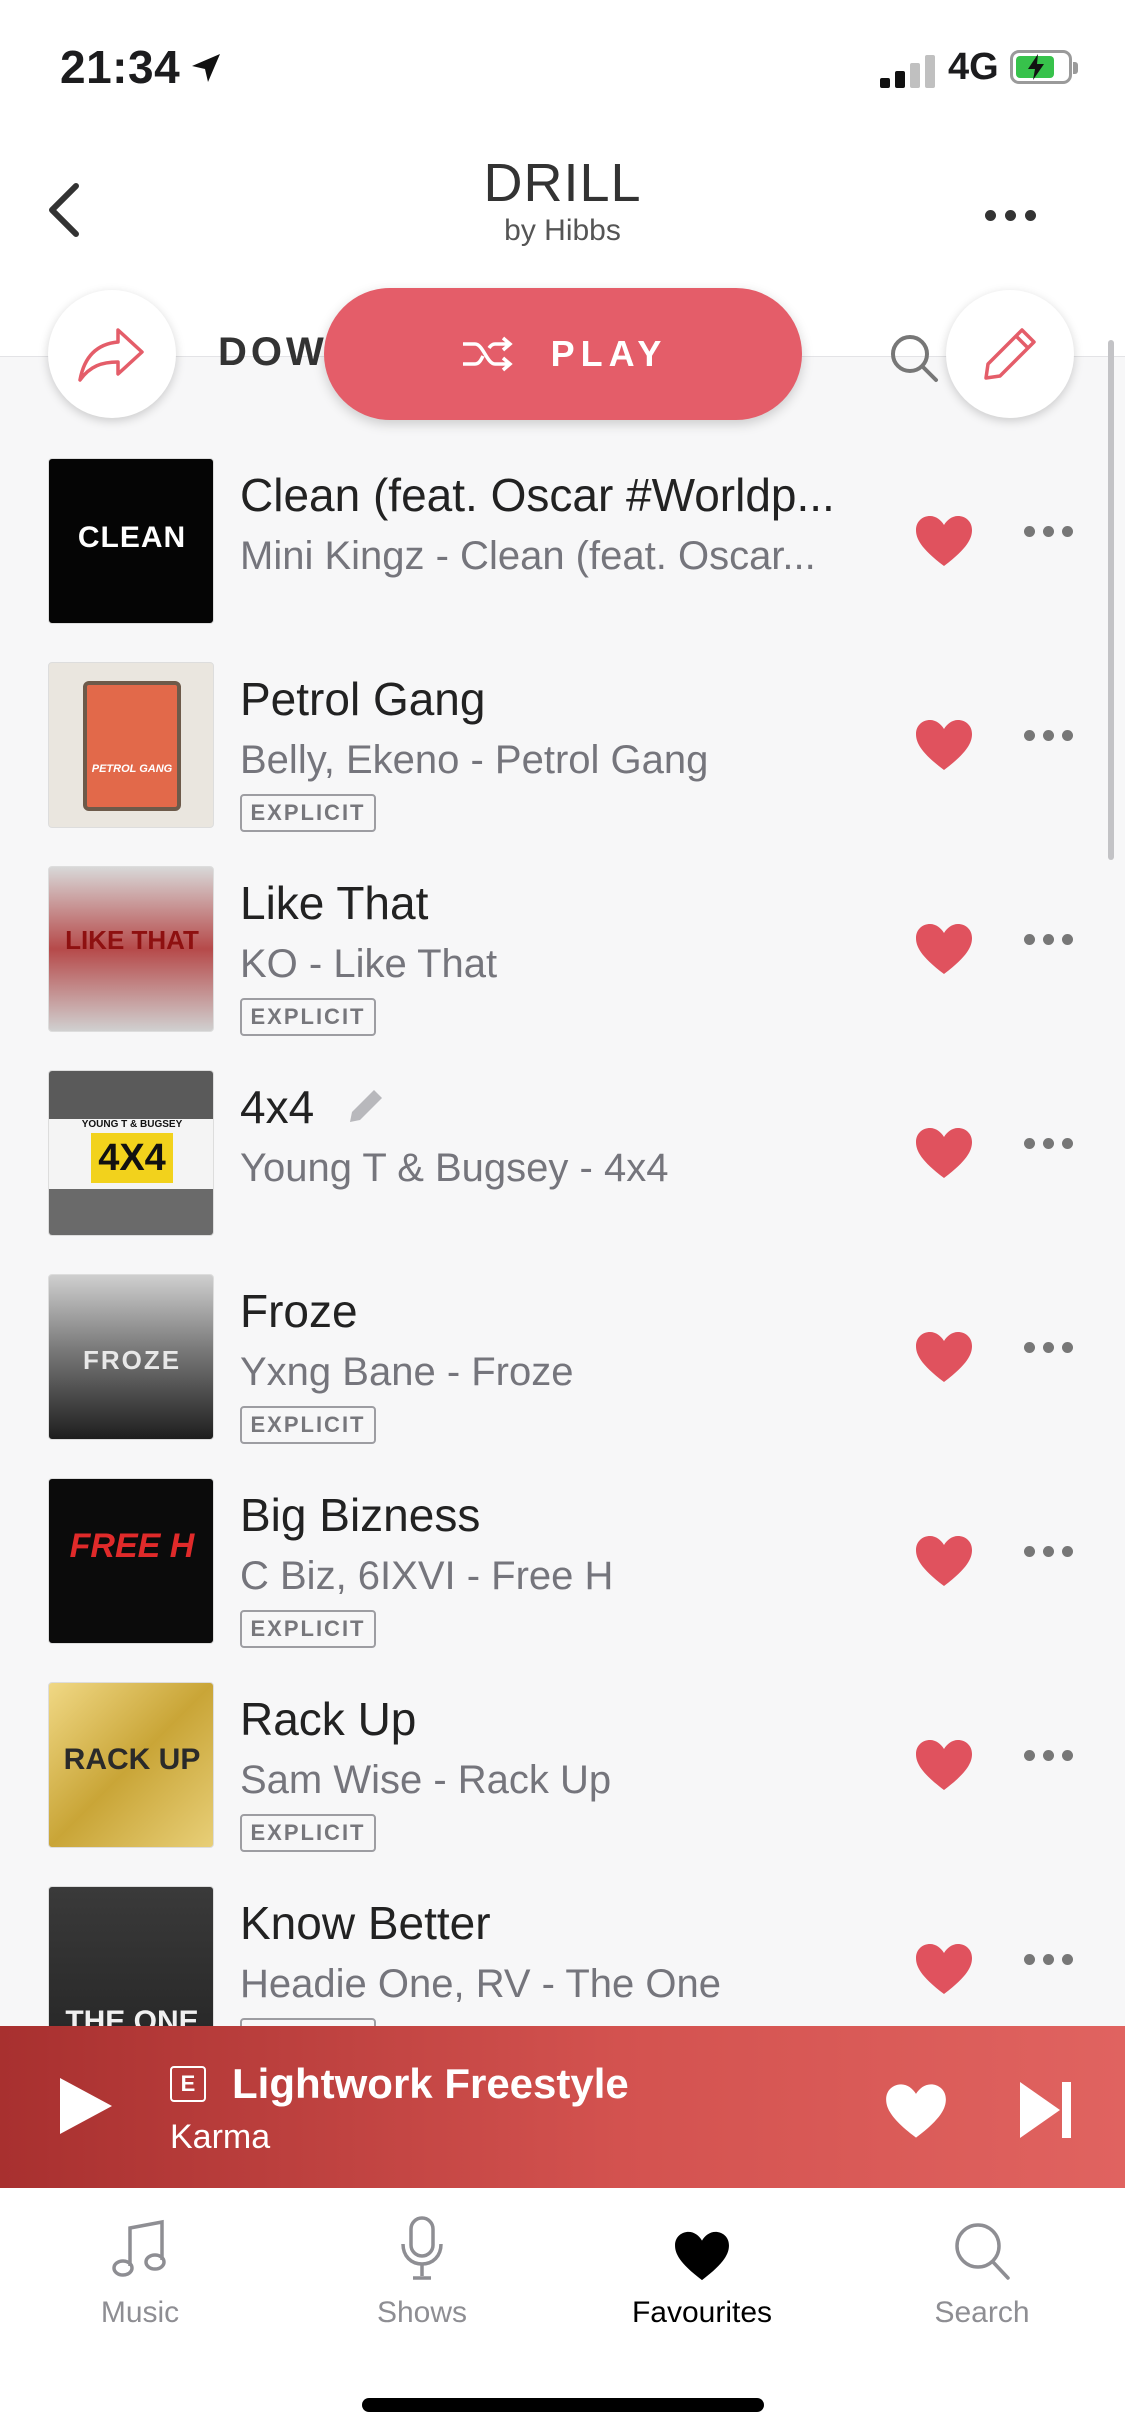  Describe the element at coordinates (609, 353) in the screenshot. I see `play-label: PLAY` at that location.